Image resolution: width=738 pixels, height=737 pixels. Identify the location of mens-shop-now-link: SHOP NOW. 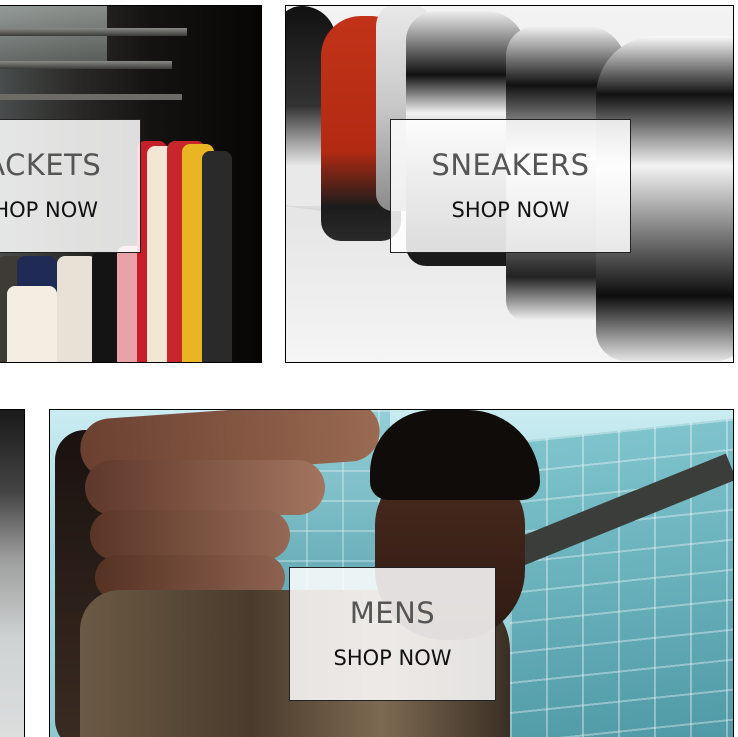
(393, 658).